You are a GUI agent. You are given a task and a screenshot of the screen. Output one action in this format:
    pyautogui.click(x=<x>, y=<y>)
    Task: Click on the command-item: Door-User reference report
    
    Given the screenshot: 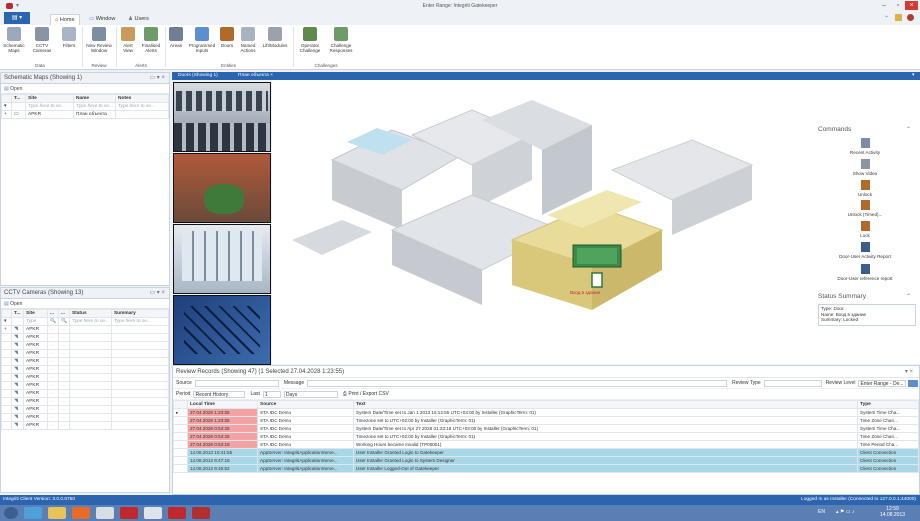 What is the action you would take?
    pyautogui.click(x=865, y=272)
    